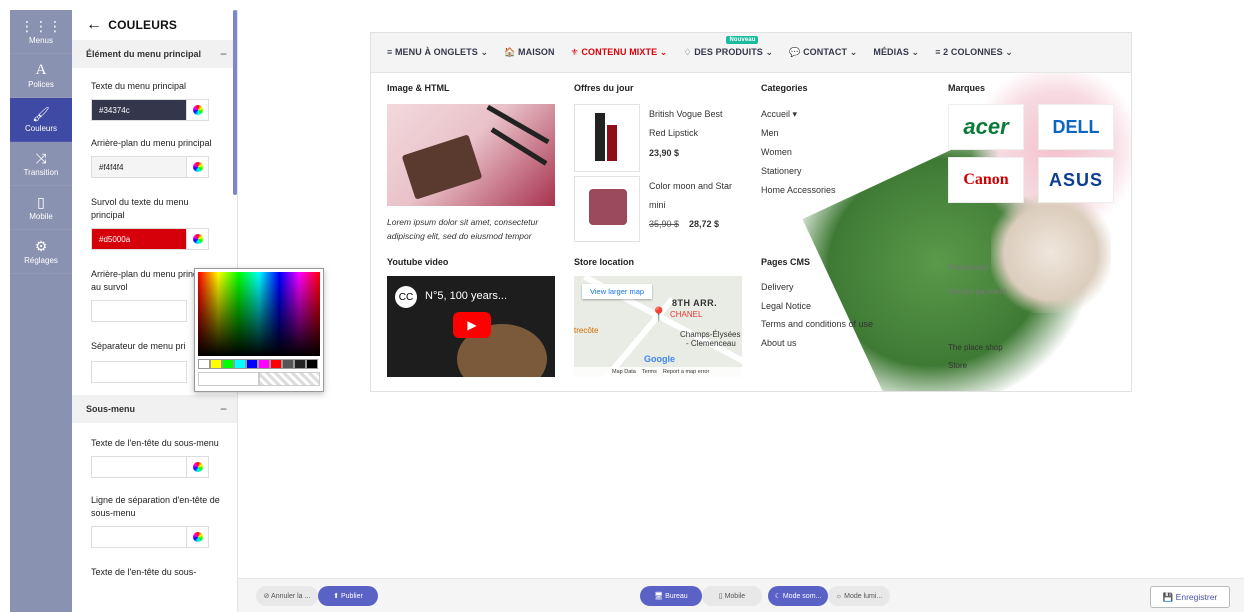 Image resolution: width=1244 pixels, height=612 pixels. I want to click on channel-avatar: CC, so click(406, 297).